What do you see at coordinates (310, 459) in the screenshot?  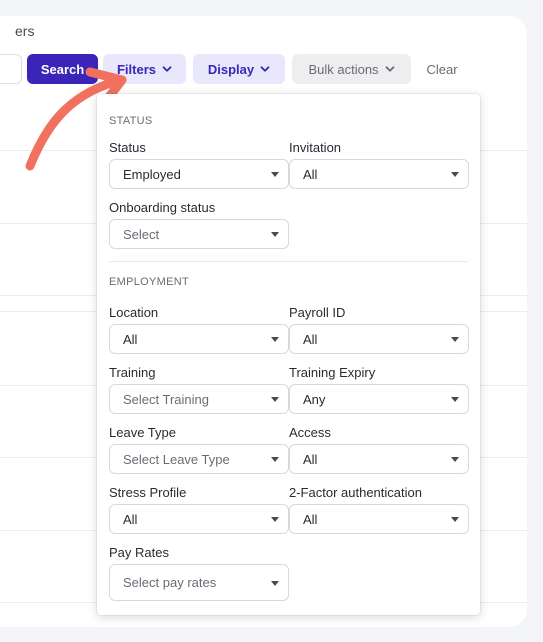 I see `access-value: All` at bounding box center [310, 459].